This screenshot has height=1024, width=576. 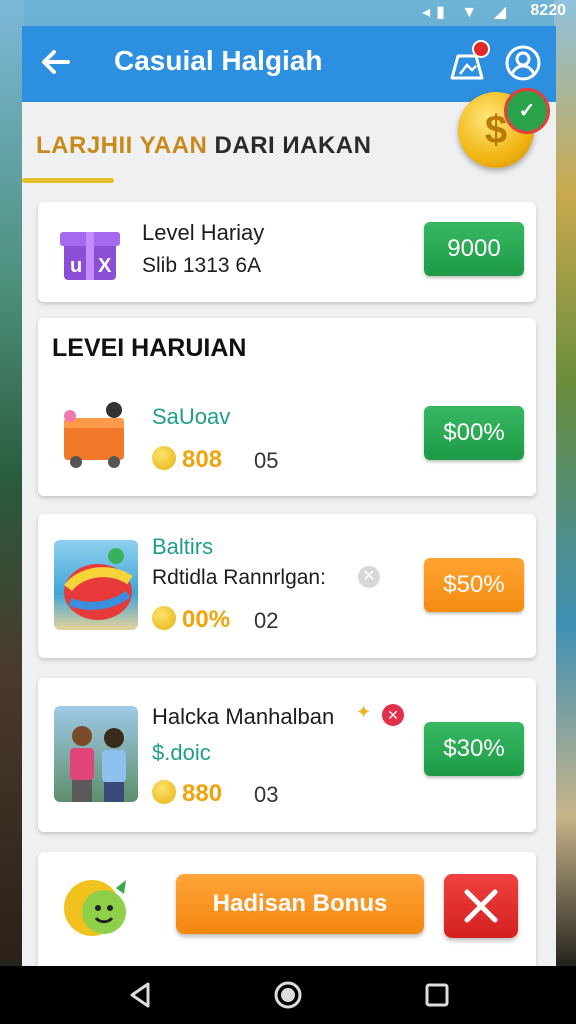 I want to click on daily-item-2-title: Baltirs, so click(x=183, y=546).